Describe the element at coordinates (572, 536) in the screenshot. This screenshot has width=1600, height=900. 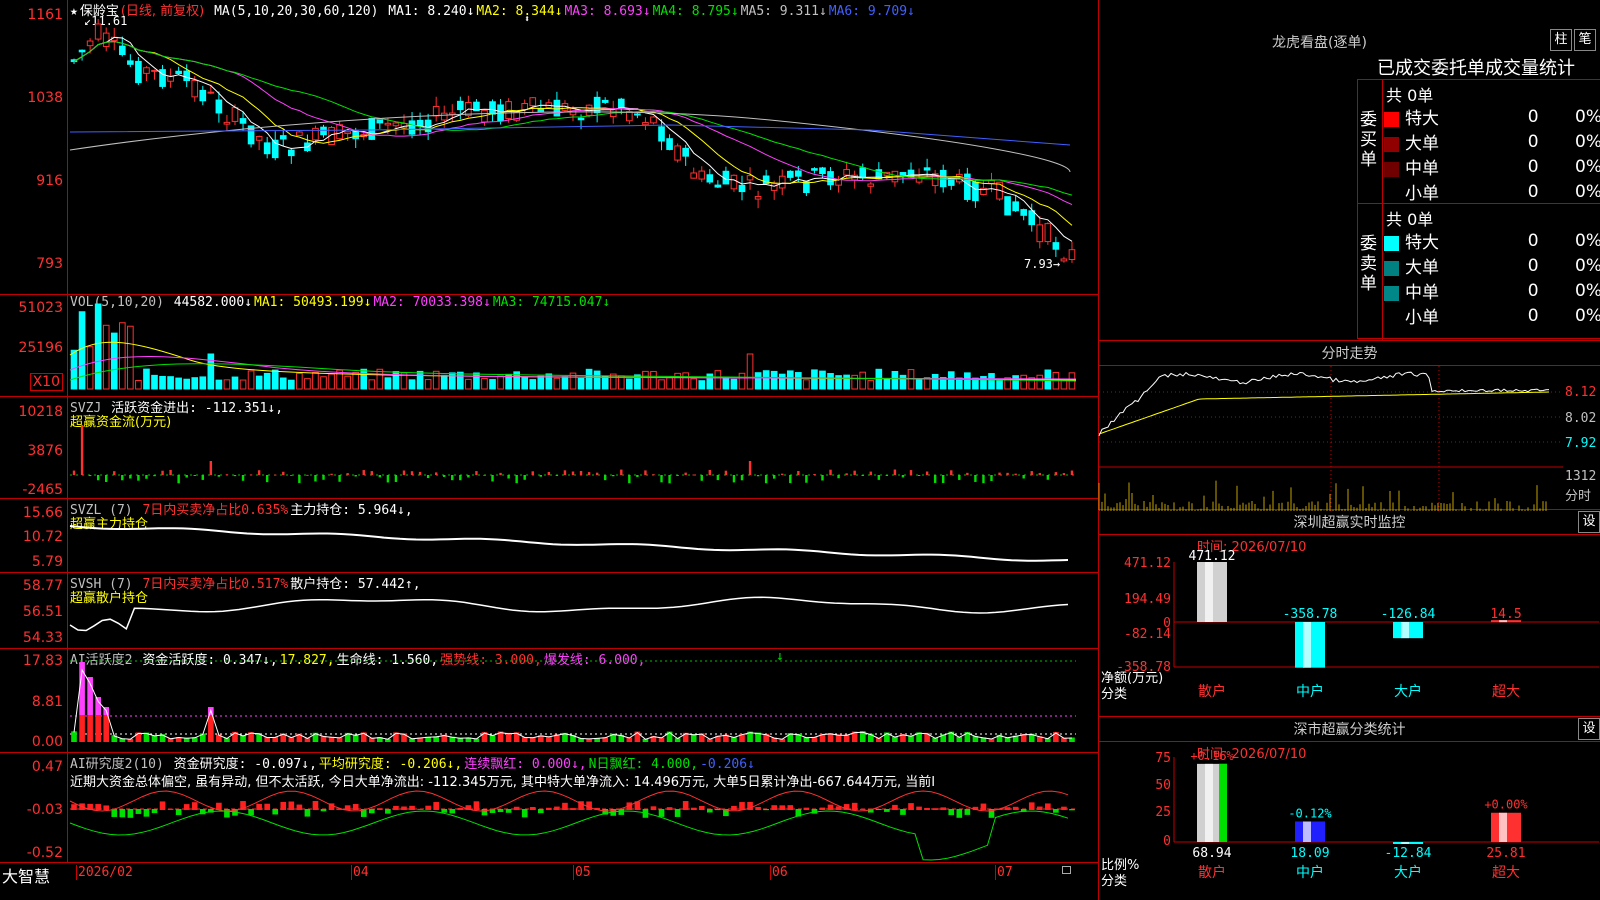
I see `svzl-chart` at that location.